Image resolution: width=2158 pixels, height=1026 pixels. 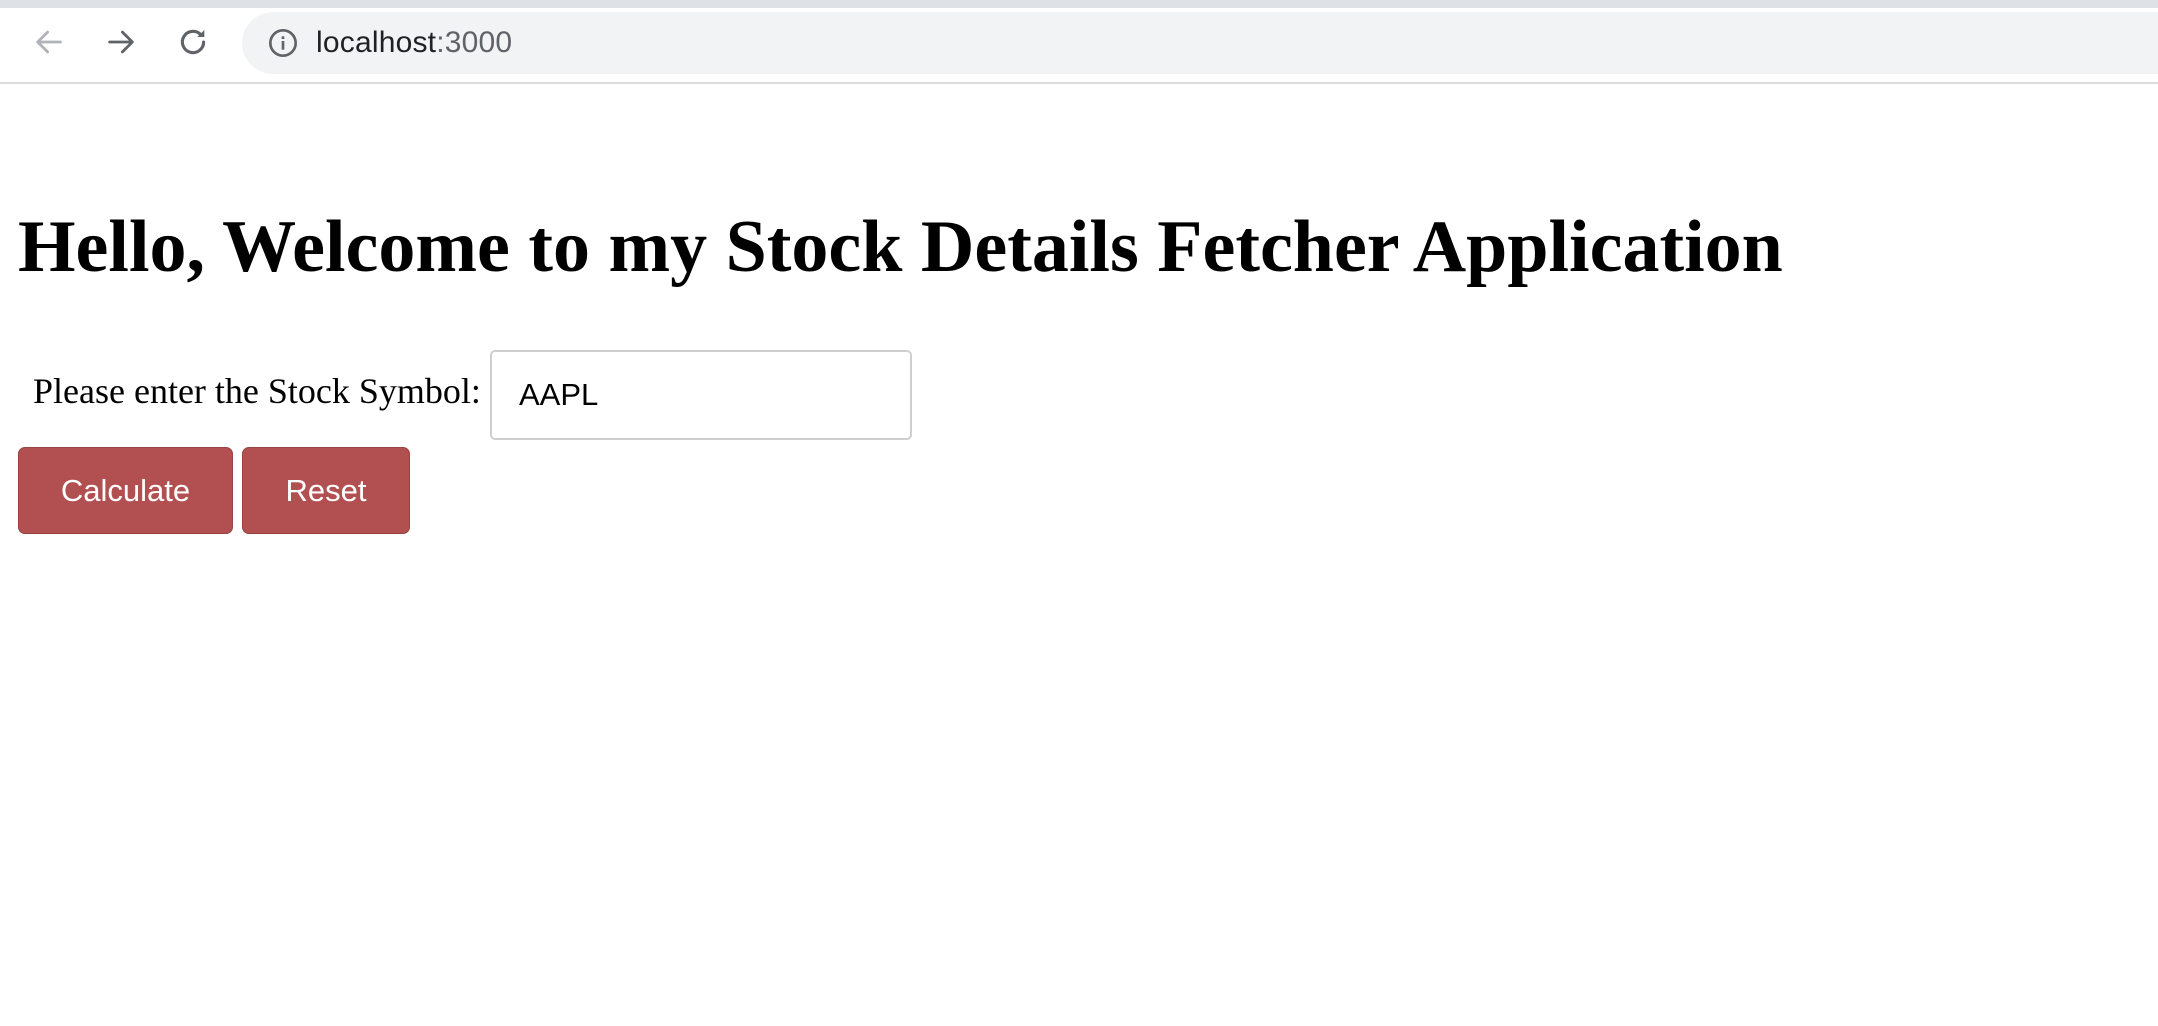 What do you see at coordinates (283, 43) in the screenshot?
I see `info-icon` at bounding box center [283, 43].